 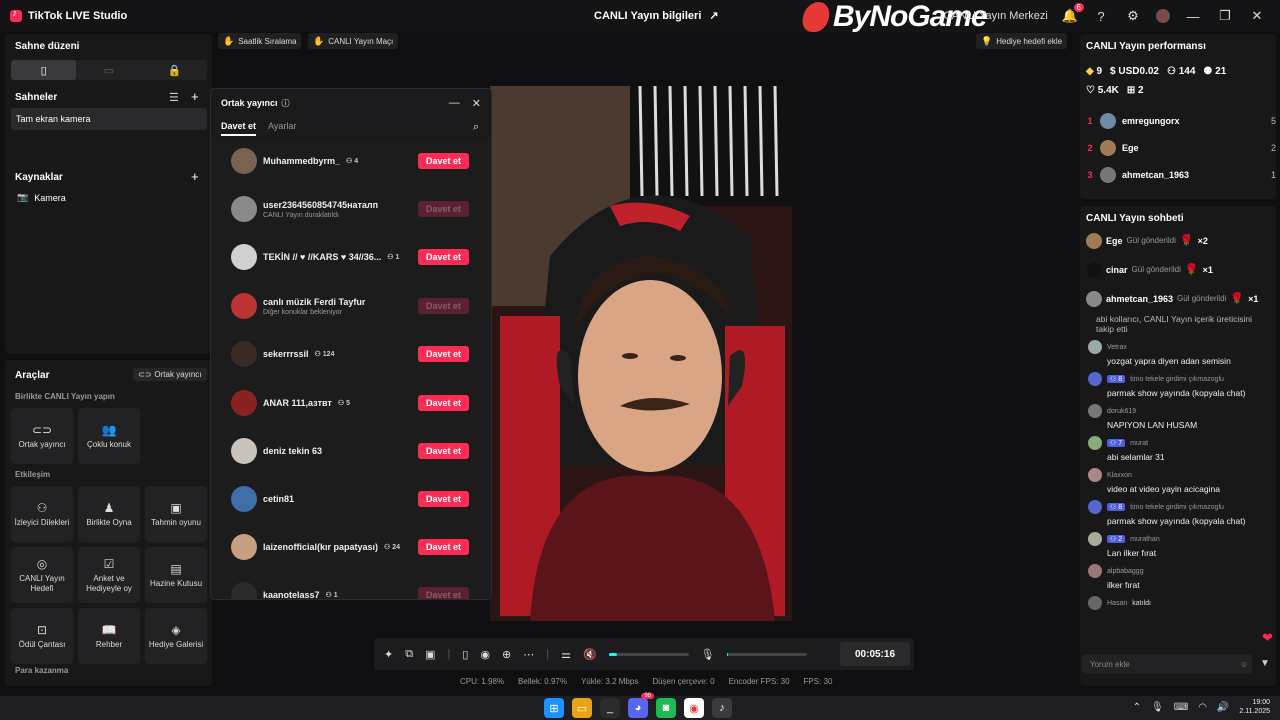 What do you see at coordinates (766, 654) in the screenshot?
I see `mic-slider` at bounding box center [766, 654].